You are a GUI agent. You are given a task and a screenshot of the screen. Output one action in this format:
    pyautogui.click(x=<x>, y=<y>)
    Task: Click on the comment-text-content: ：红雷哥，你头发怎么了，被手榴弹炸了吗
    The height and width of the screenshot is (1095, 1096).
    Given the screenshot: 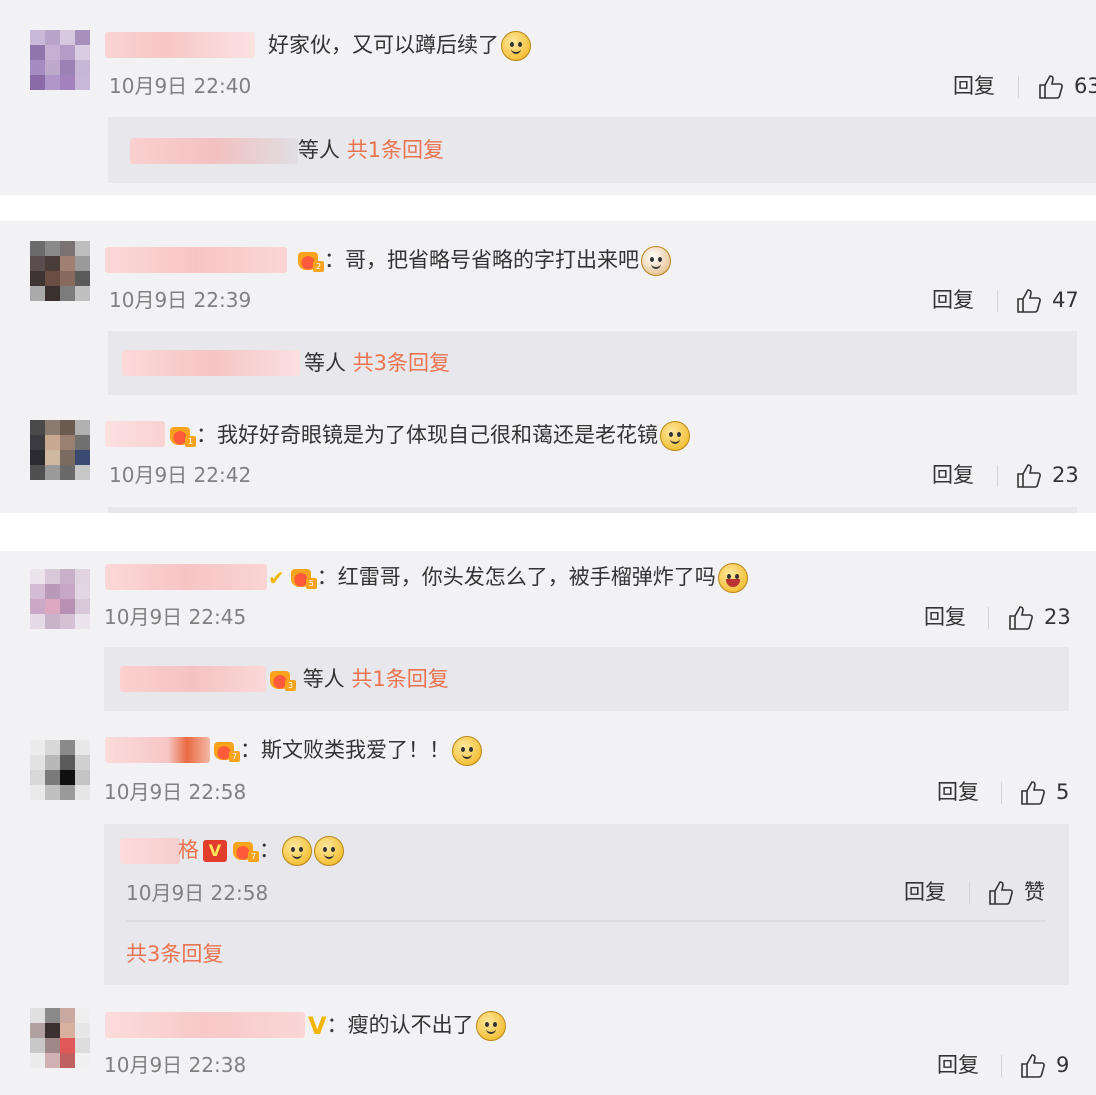 What is the action you would take?
    pyautogui.click(x=516, y=577)
    